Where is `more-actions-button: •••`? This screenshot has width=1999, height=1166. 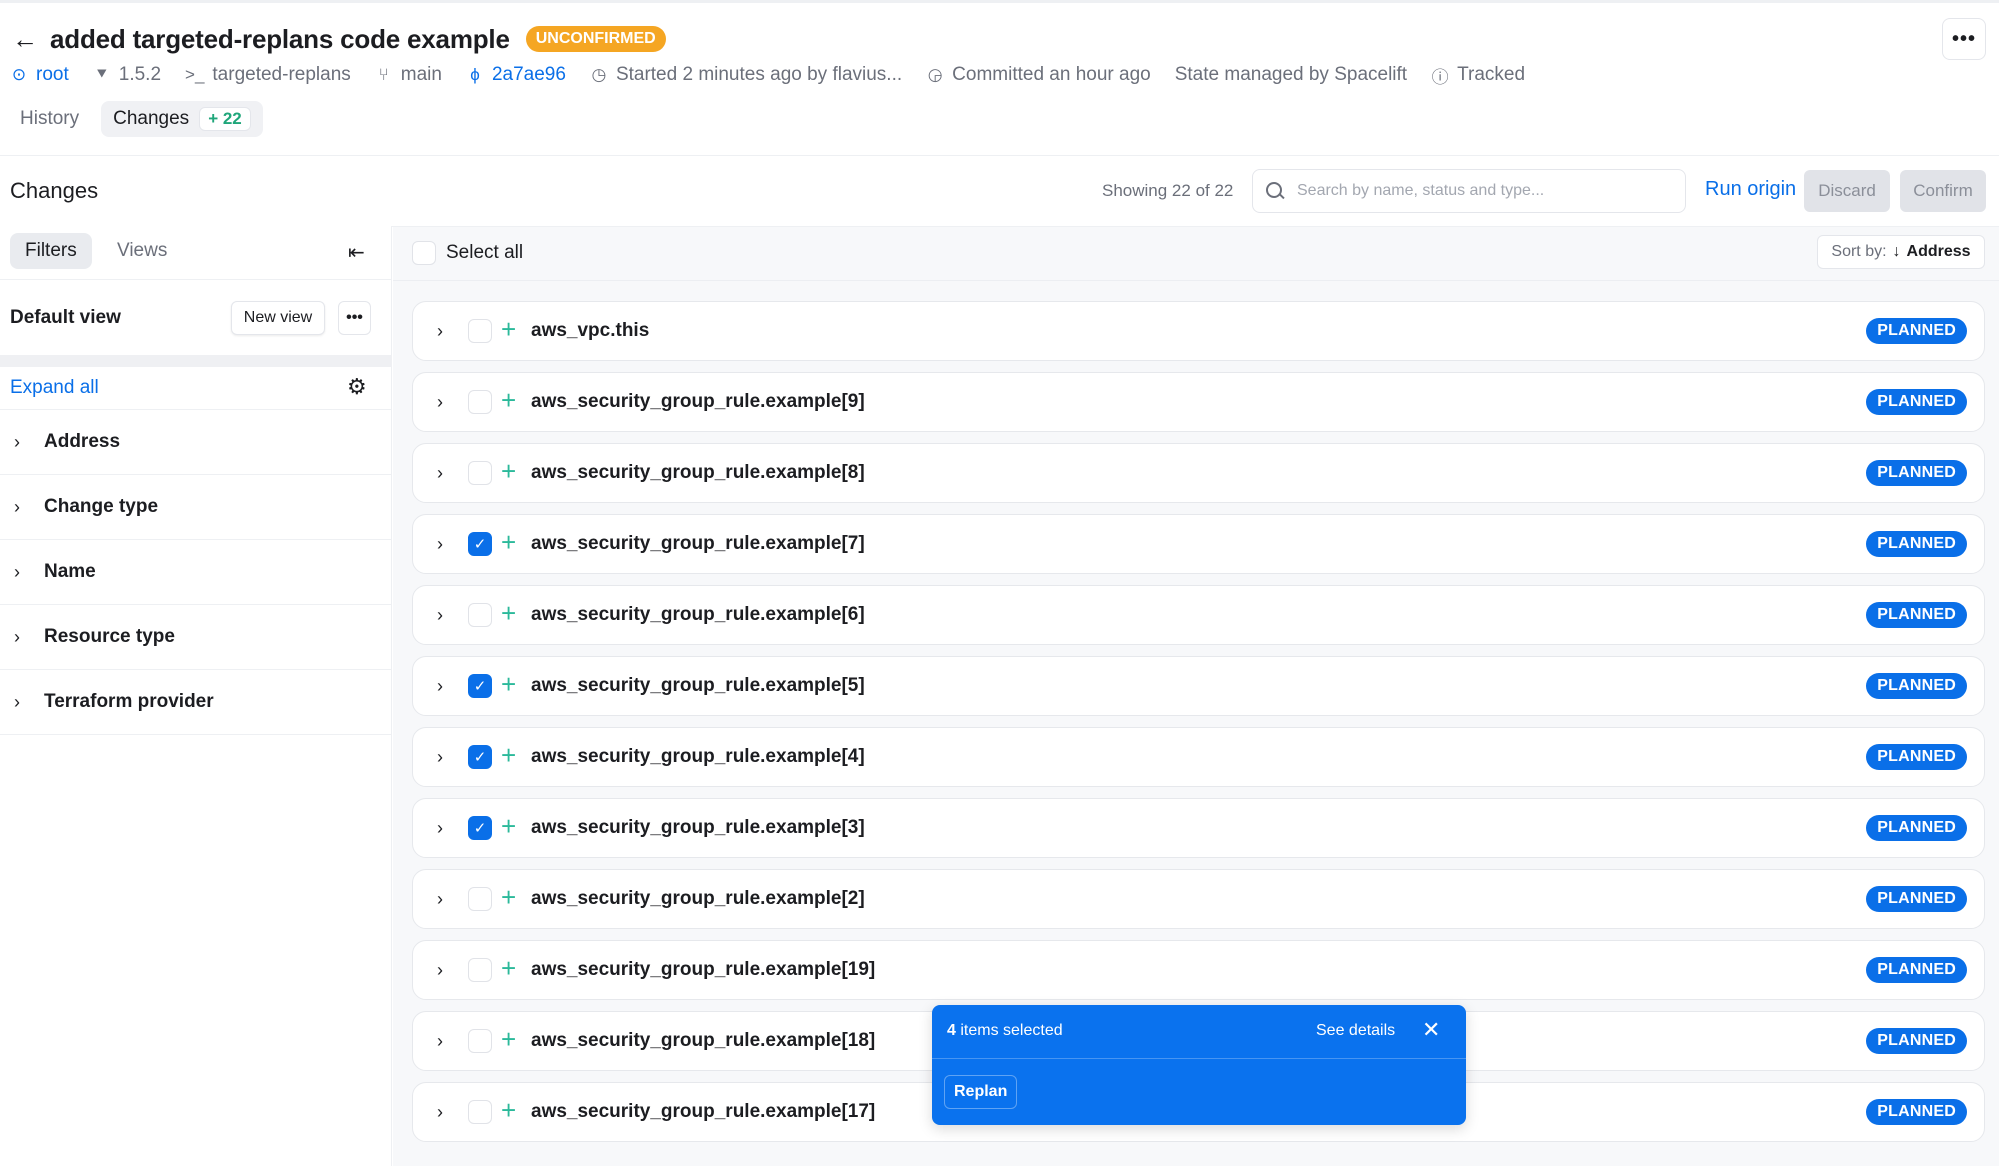
more-actions-button: ••• is located at coordinates (1964, 39).